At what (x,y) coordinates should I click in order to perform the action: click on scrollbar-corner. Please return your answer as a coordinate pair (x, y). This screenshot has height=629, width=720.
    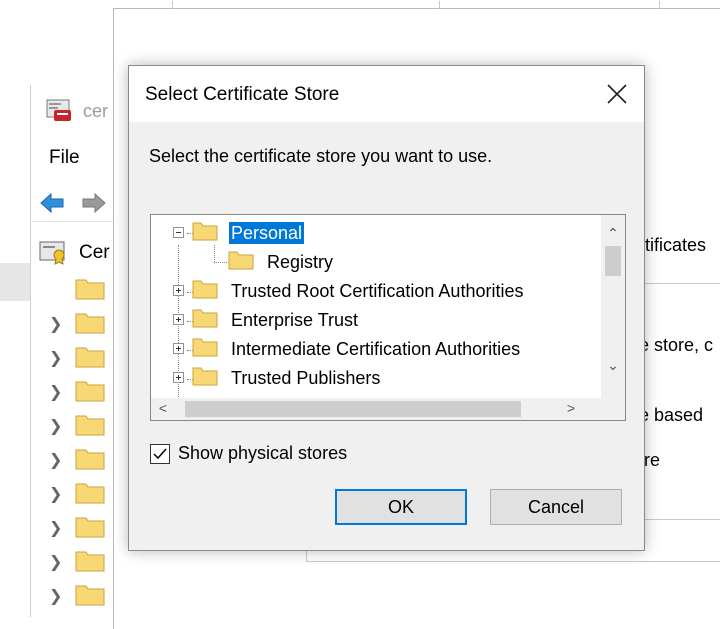
    Looking at the image, I should click on (613, 409).